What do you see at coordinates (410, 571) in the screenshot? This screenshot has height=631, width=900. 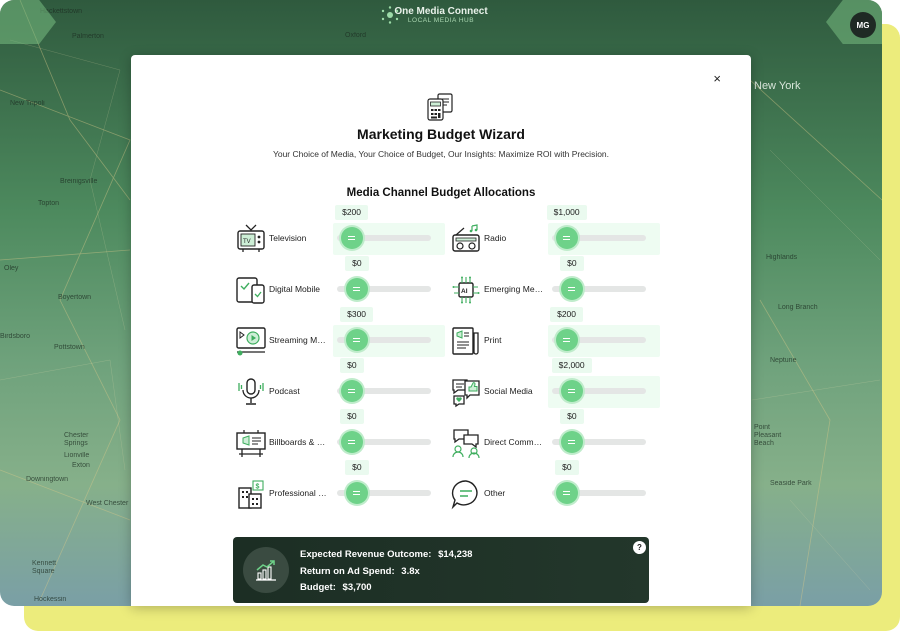 I see `roas-value: 3.8x` at bounding box center [410, 571].